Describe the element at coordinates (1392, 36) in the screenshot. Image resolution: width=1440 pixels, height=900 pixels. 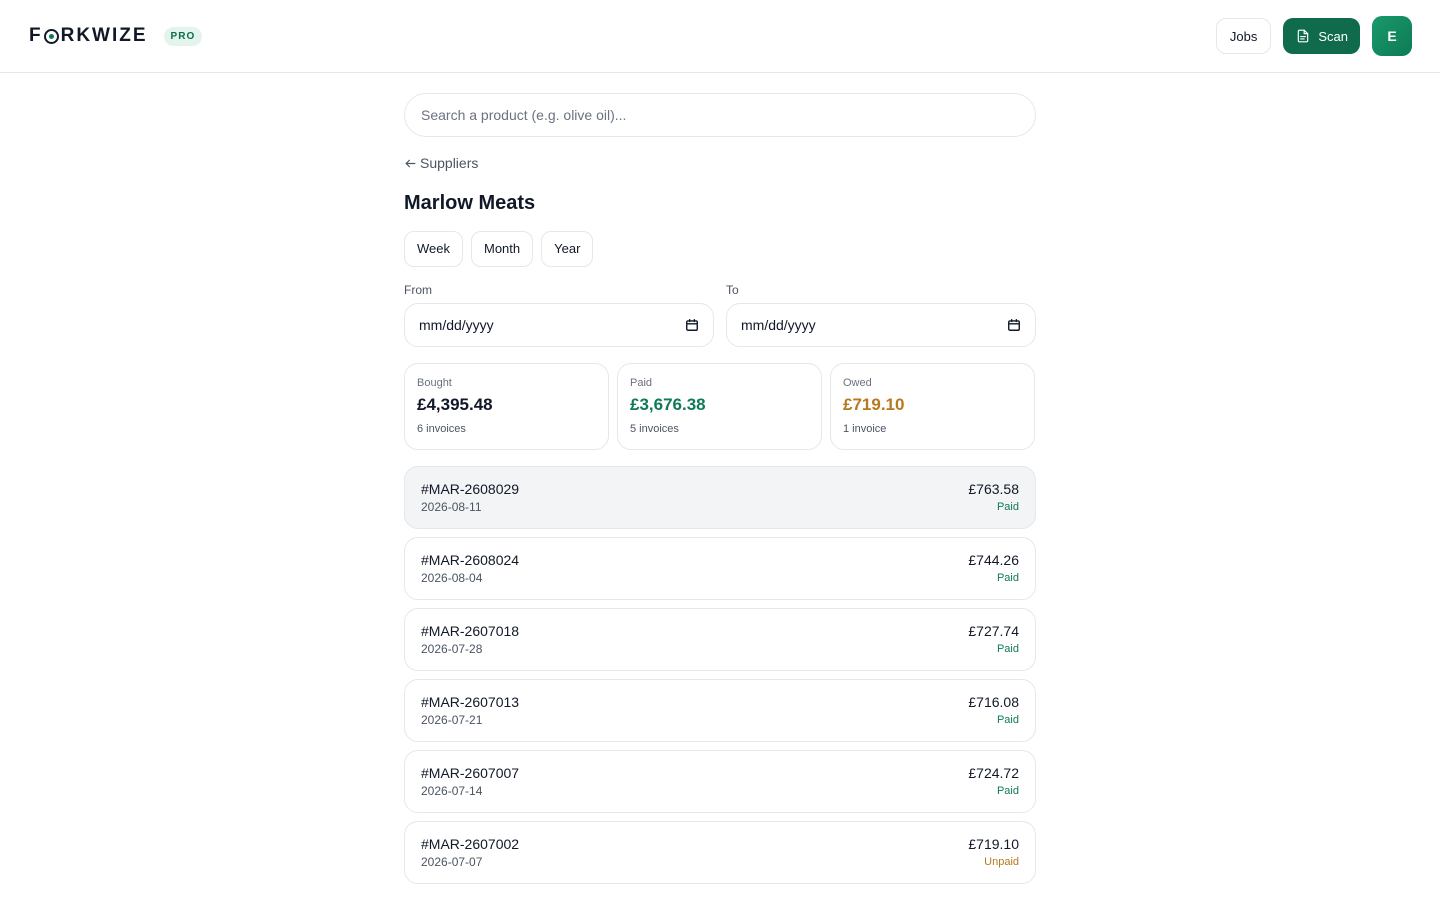
I see `avatar: E` at that location.